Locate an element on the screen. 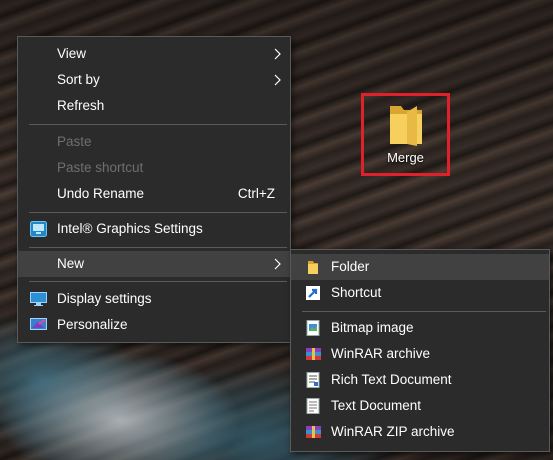 The image size is (553, 460). winrar-zip-icon is located at coordinates (313, 432).